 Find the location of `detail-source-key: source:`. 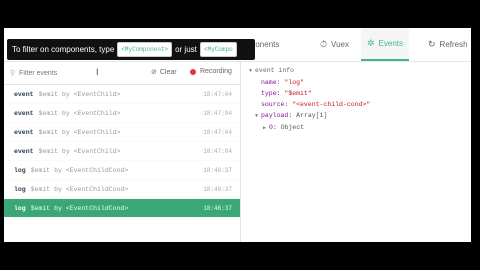

detail-source-key: source: is located at coordinates (275, 104).